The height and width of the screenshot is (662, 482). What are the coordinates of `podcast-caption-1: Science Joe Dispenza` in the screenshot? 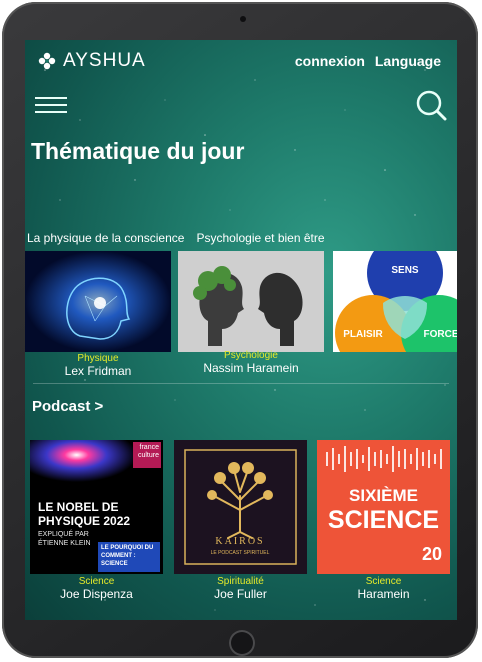 It's located at (96, 588).